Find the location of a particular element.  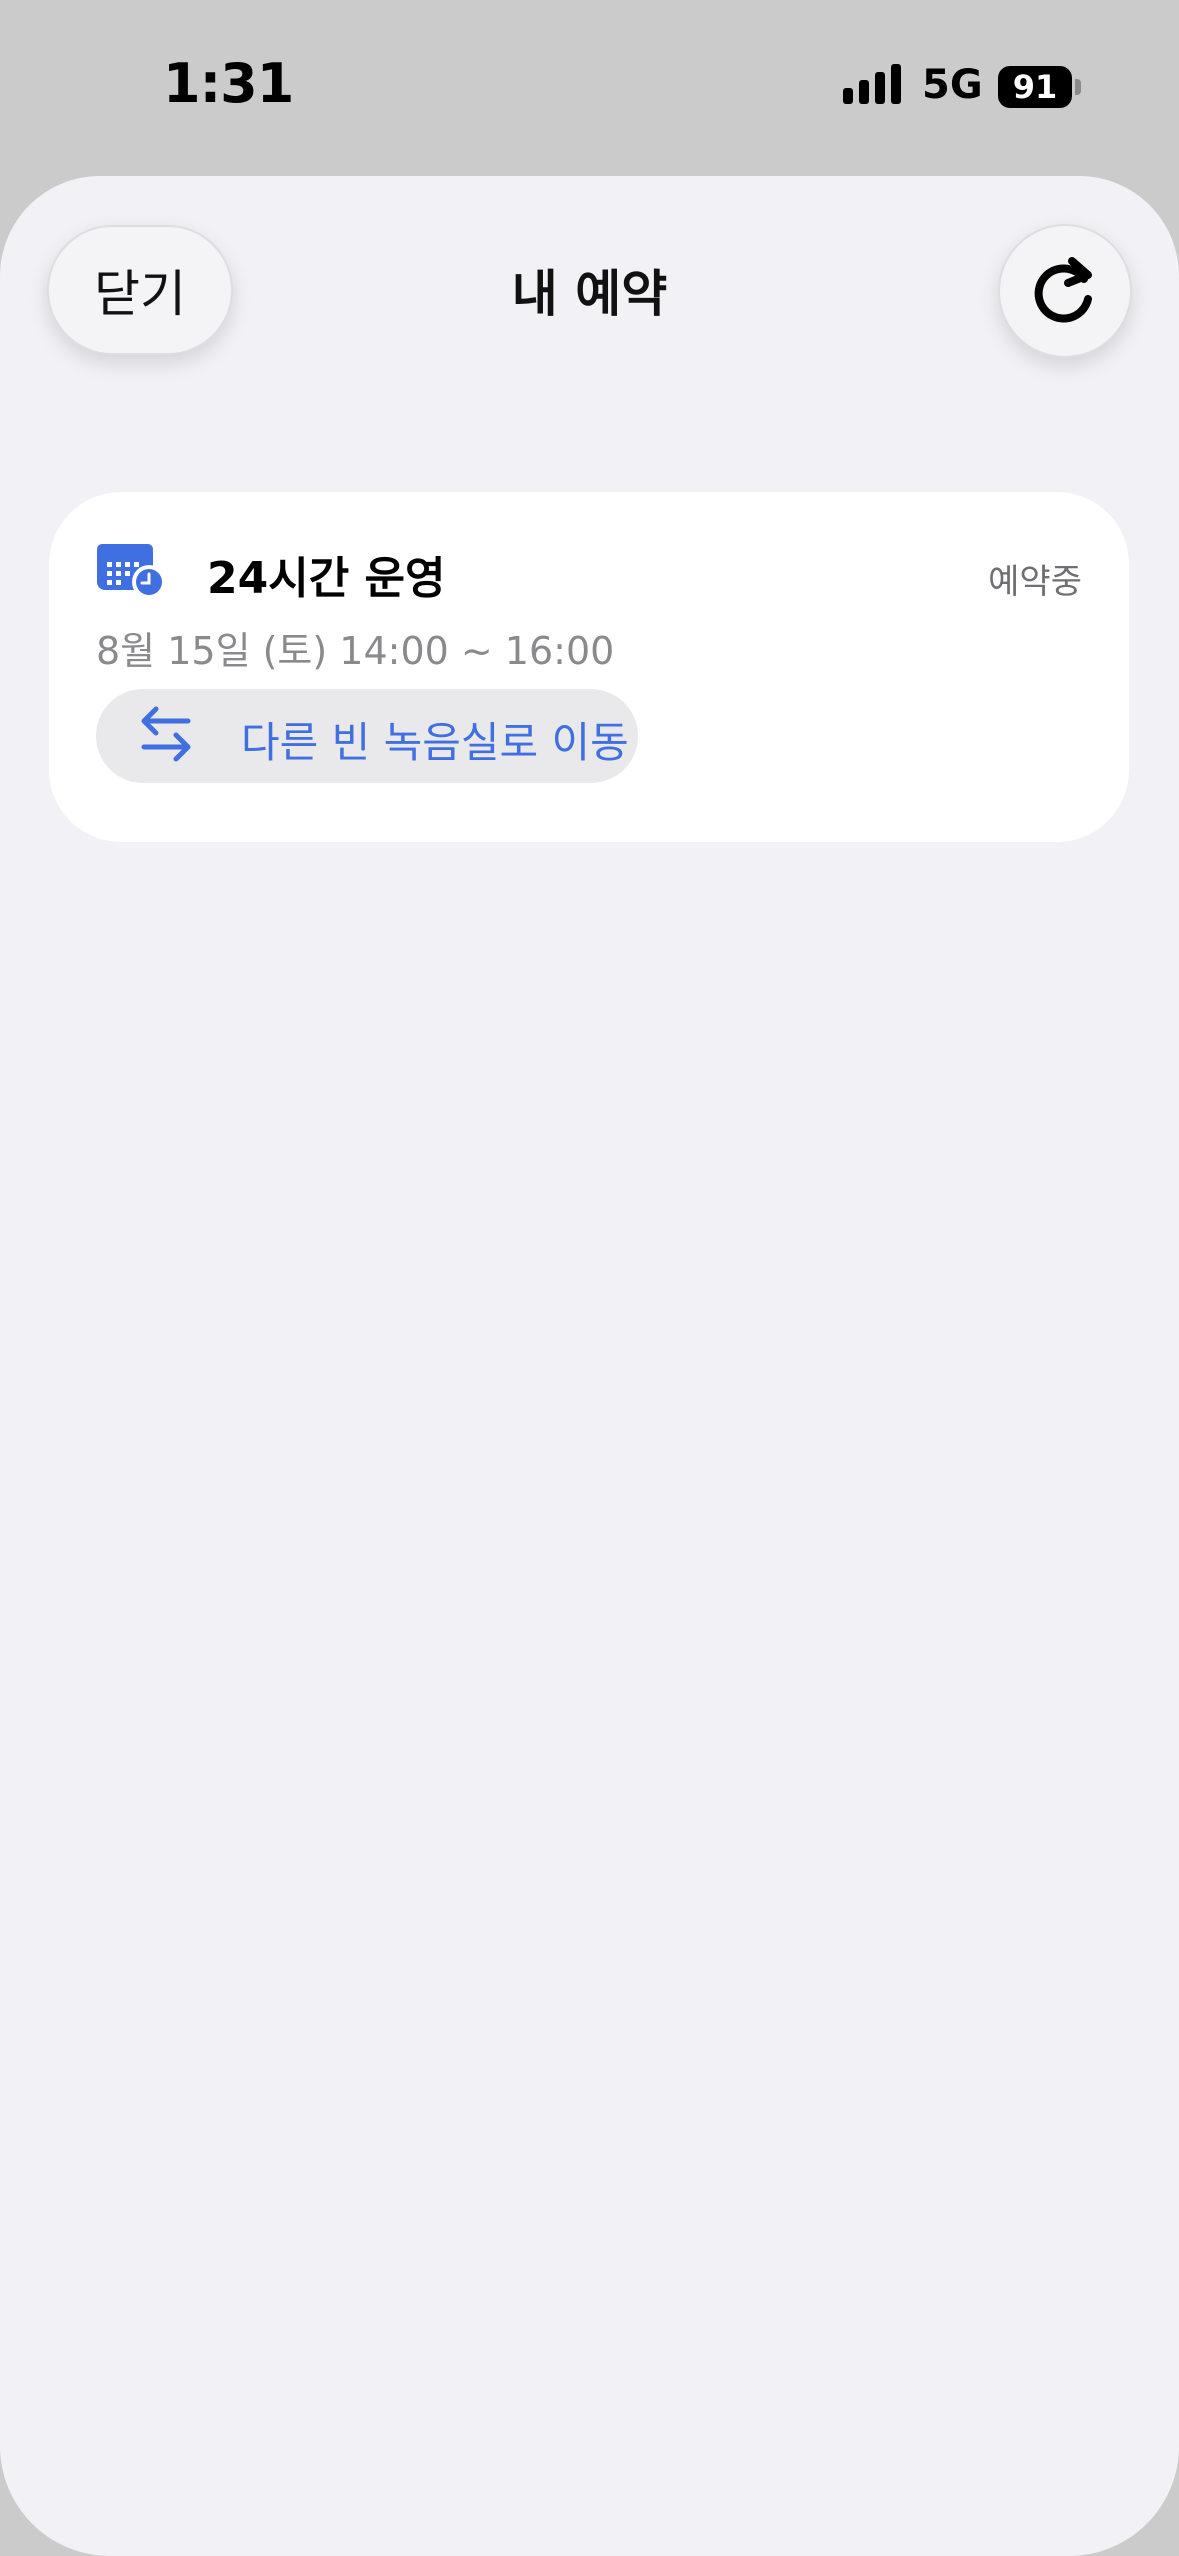

move-button-label: 다른 빈 녹음실로 이동 is located at coordinates (435, 742).